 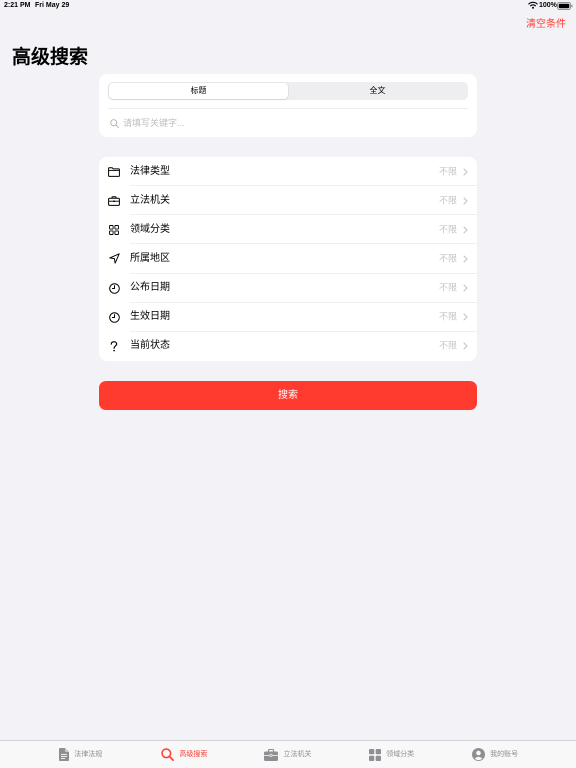 I want to click on search-card: 标题 全文, so click(x=288, y=105).